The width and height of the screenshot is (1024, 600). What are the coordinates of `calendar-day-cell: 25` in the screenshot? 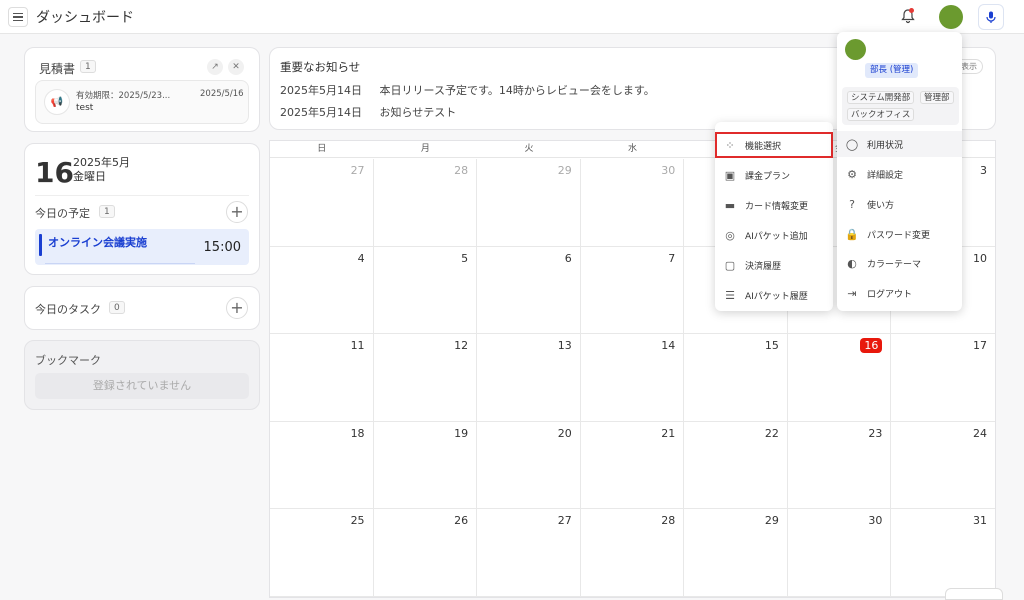 It's located at (322, 553).